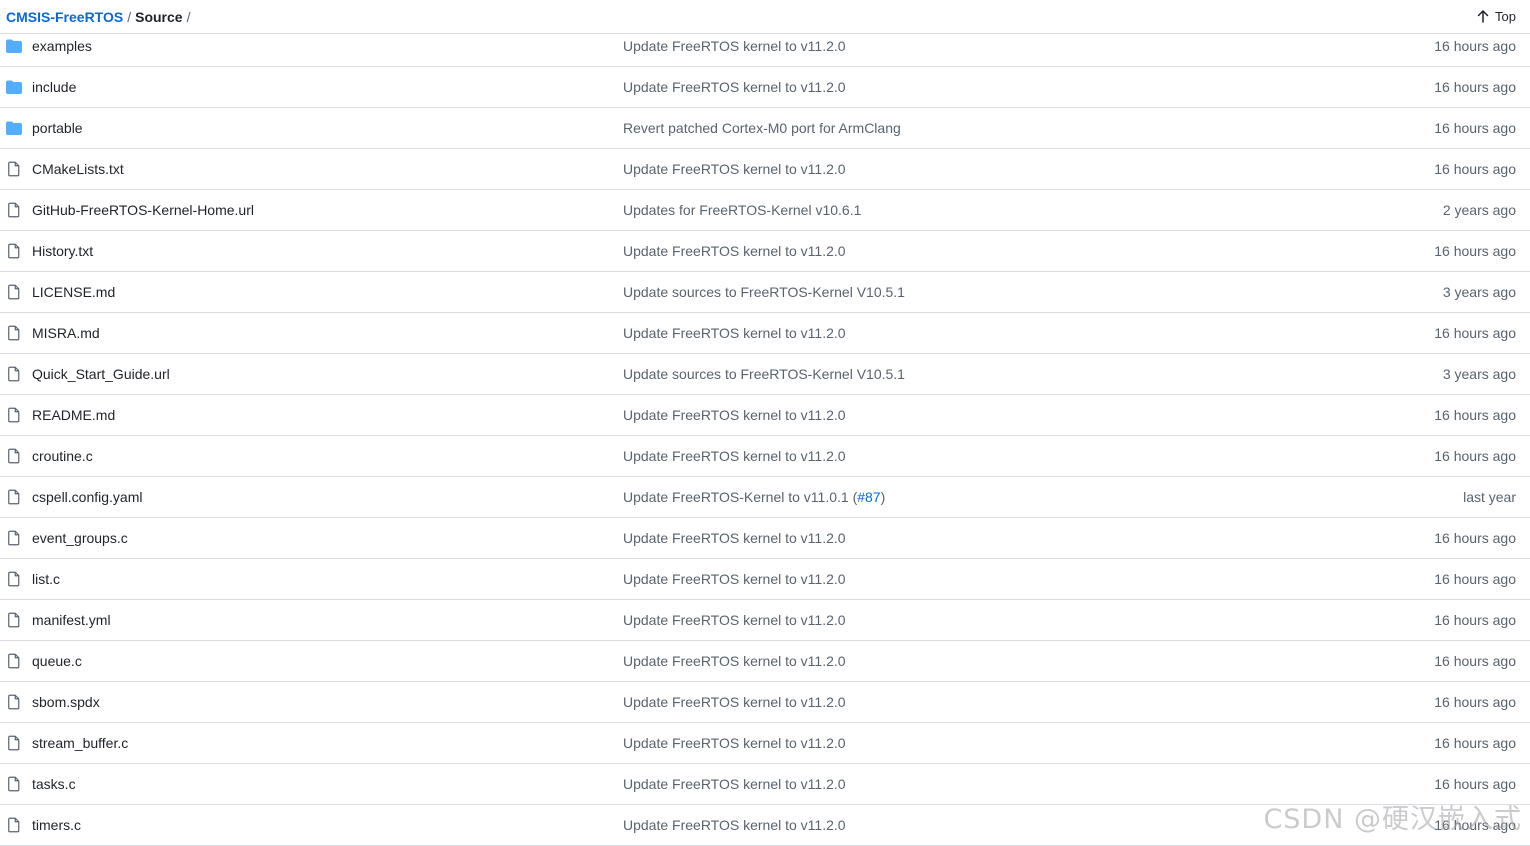 The image size is (1530, 846). What do you see at coordinates (1483, 16) in the screenshot?
I see `arrow-up-icon` at bounding box center [1483, 16].